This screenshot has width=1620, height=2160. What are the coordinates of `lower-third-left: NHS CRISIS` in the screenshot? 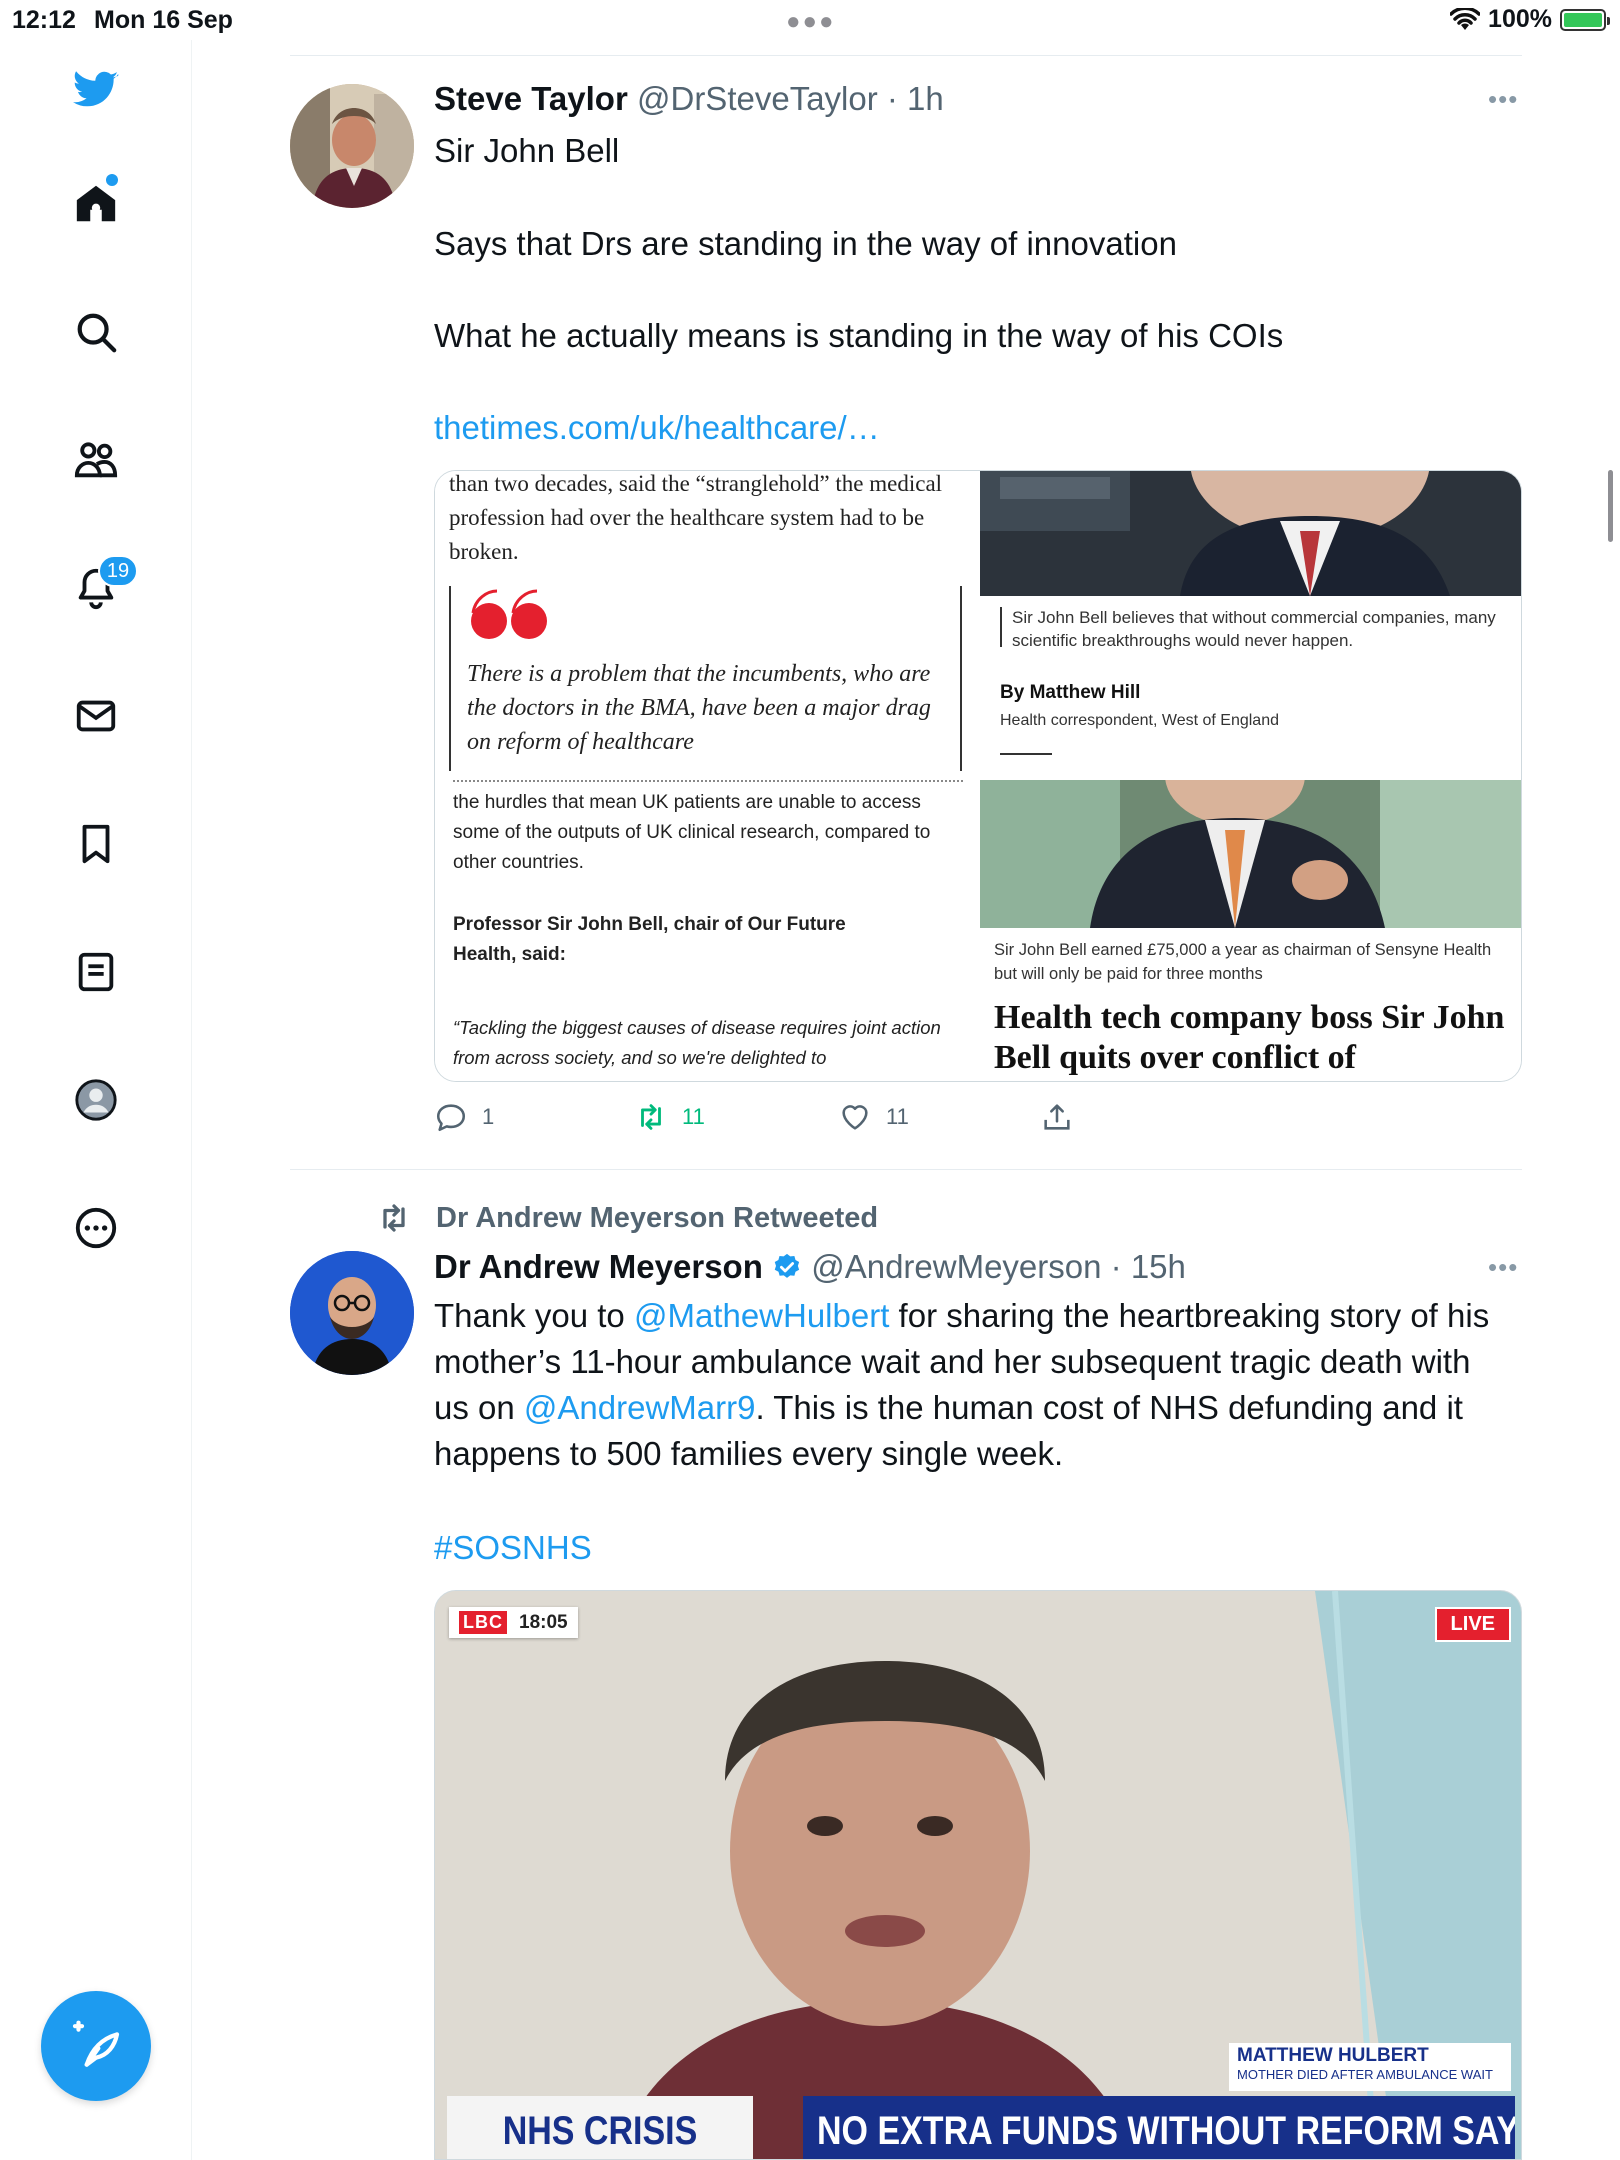 It's located at (600, 2127).